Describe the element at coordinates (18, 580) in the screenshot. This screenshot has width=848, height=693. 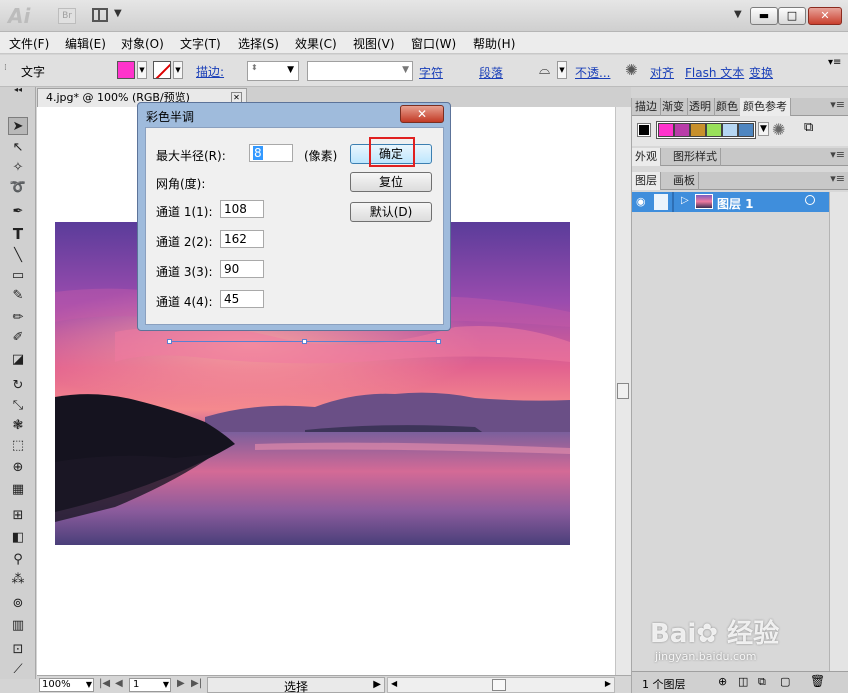
I see `blend-tool-icon: ⁂` at that location.